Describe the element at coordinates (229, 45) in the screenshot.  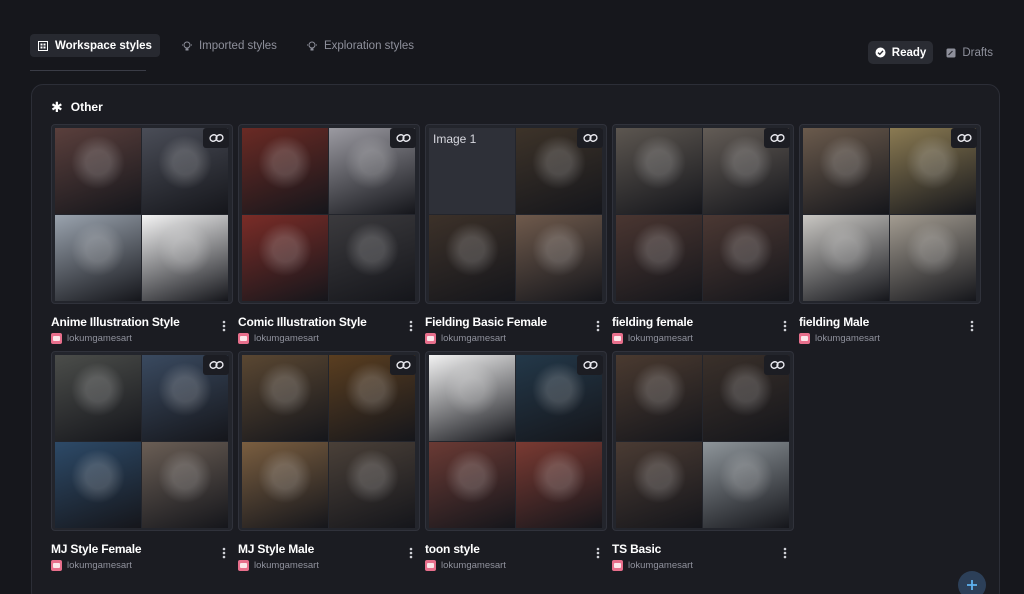
I see `tab-imported-styles: Imported styles` at that location.